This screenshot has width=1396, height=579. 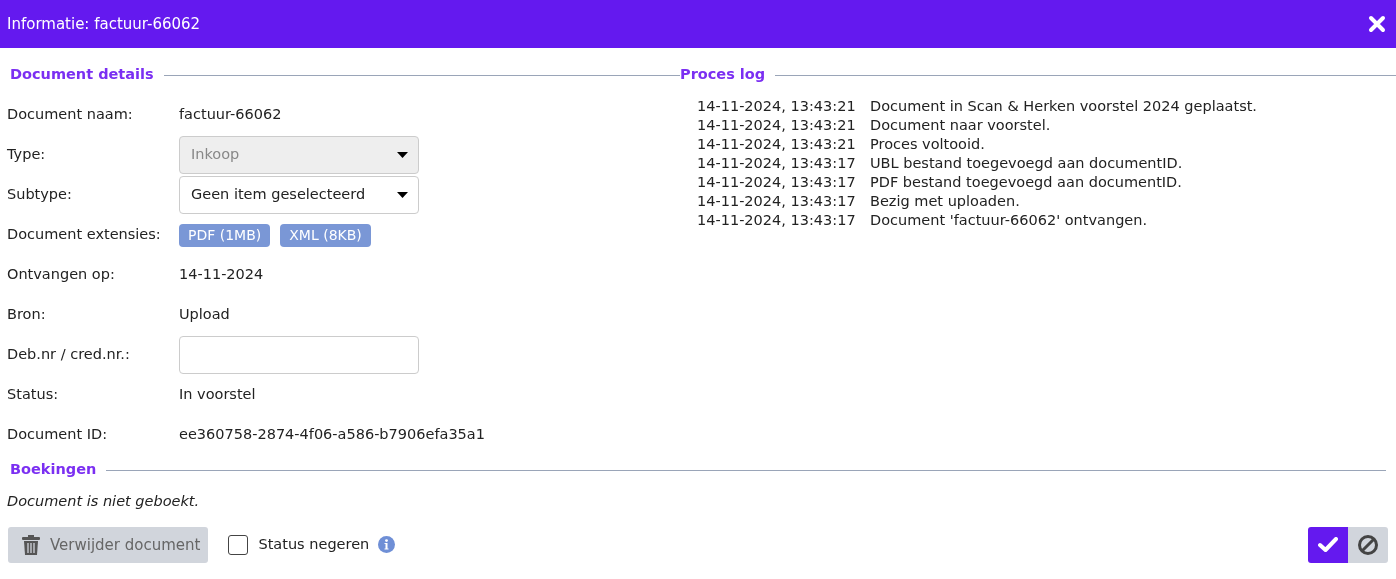 I want to click on field-label: Ontvangen op:, so click(x=61, y=275).